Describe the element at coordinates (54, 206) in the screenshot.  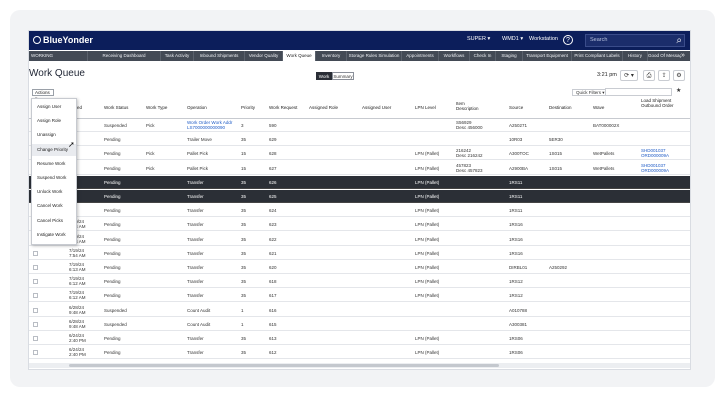
I see `menu-item-cancel-work: Cancel Work` at that location.